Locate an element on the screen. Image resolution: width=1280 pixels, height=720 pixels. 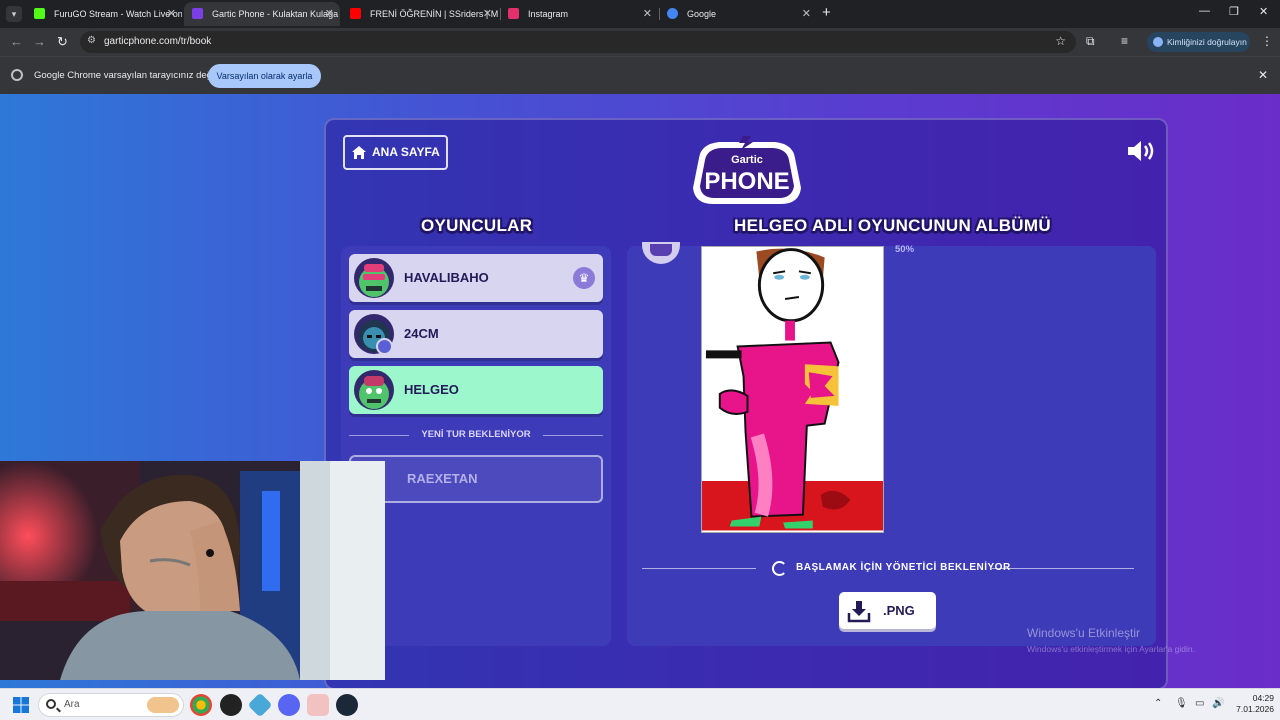
player-name: HAVALIBAHO is located at coordinates (446, 277).